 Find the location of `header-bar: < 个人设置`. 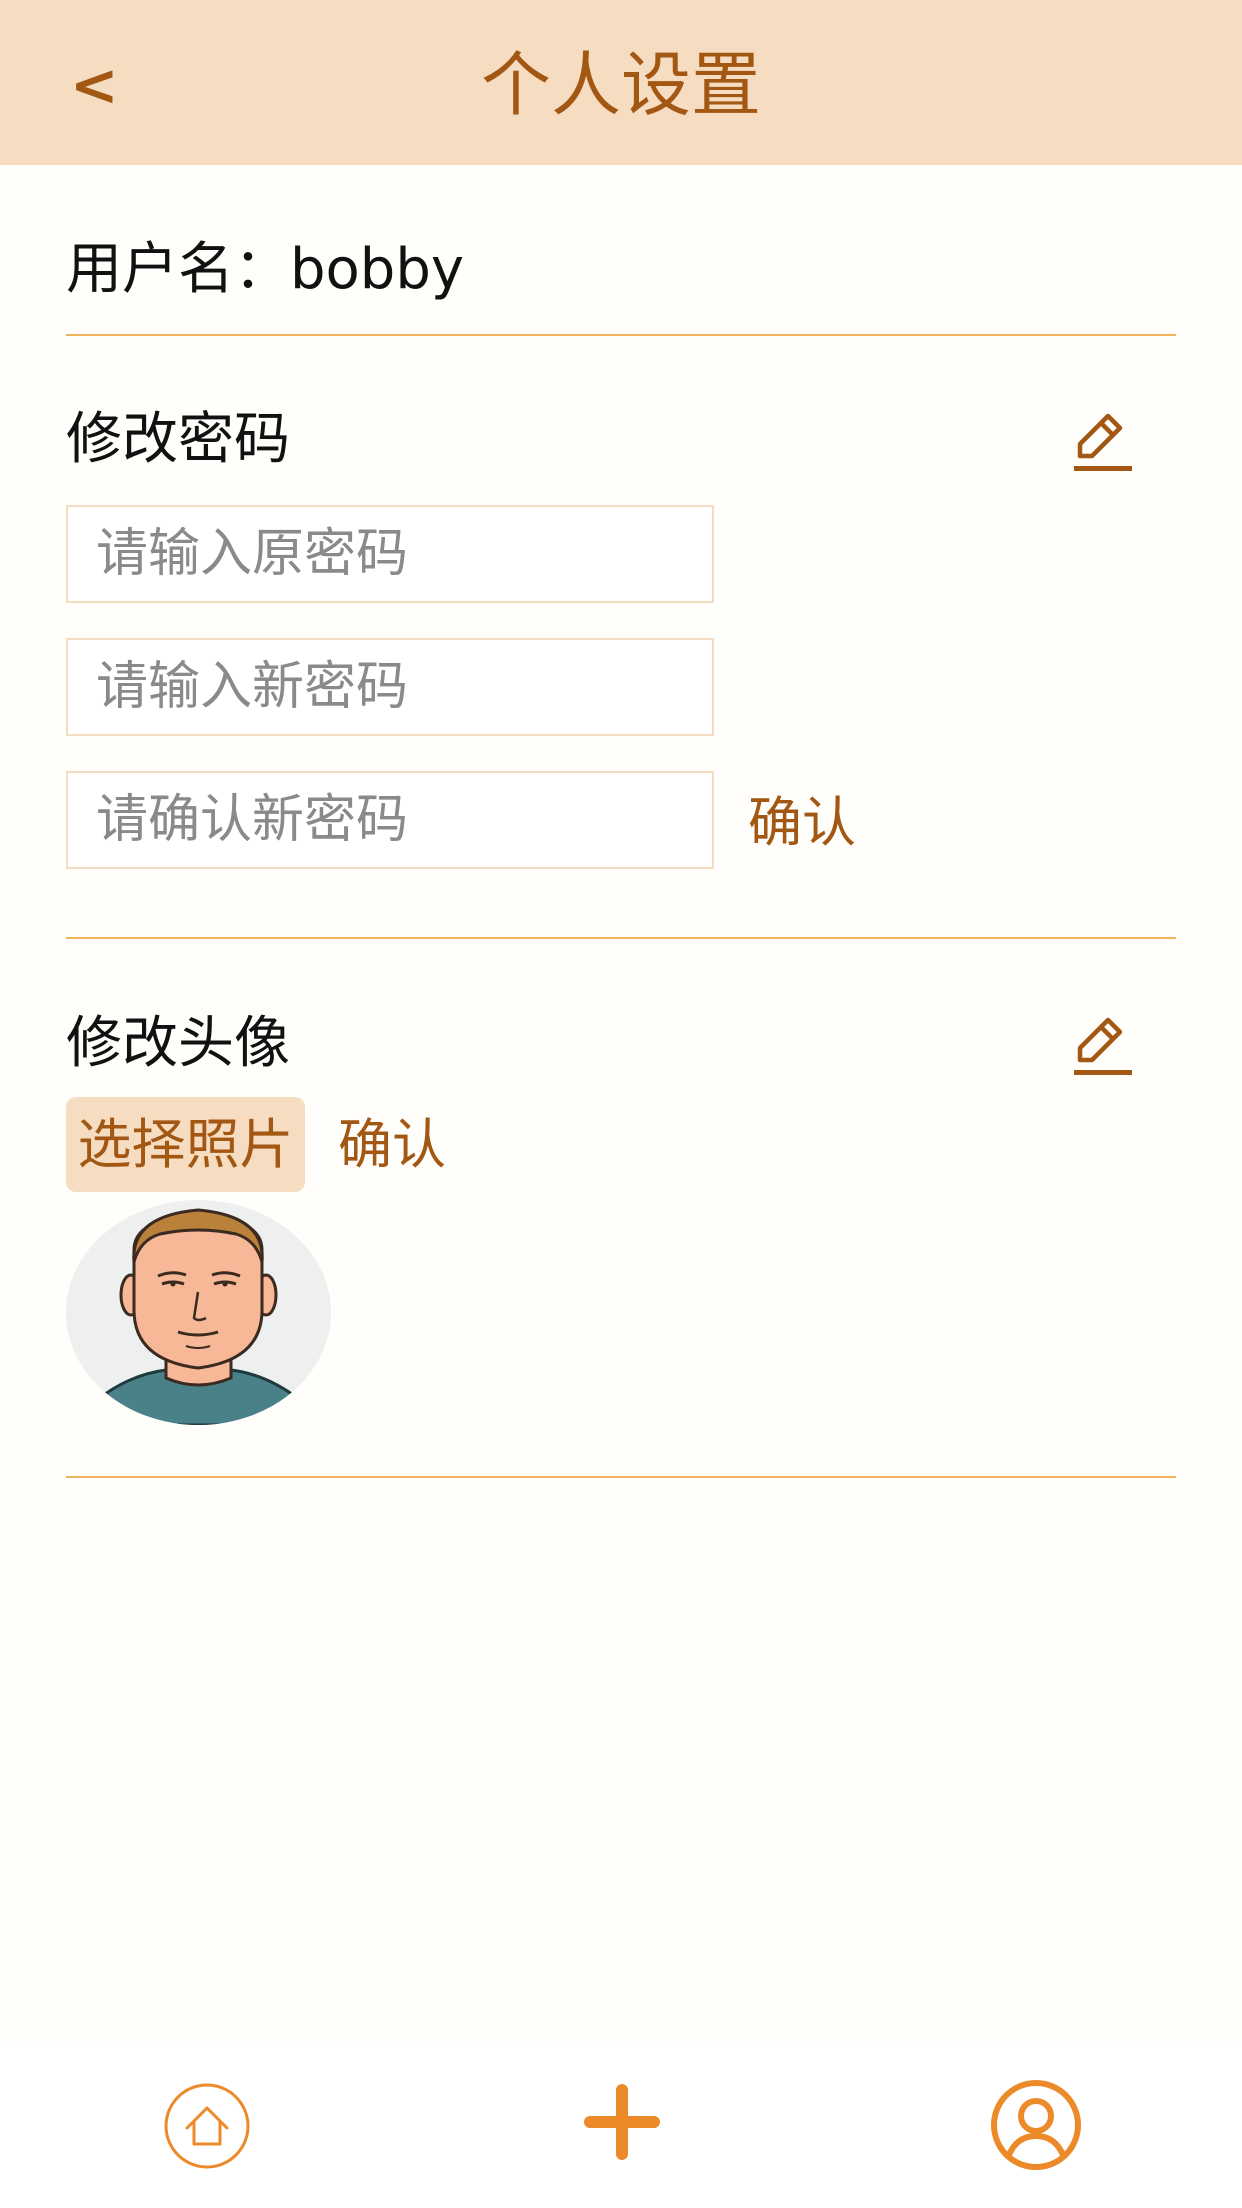

header-bar: < 个人设置 is located at coordinates (621, 82).